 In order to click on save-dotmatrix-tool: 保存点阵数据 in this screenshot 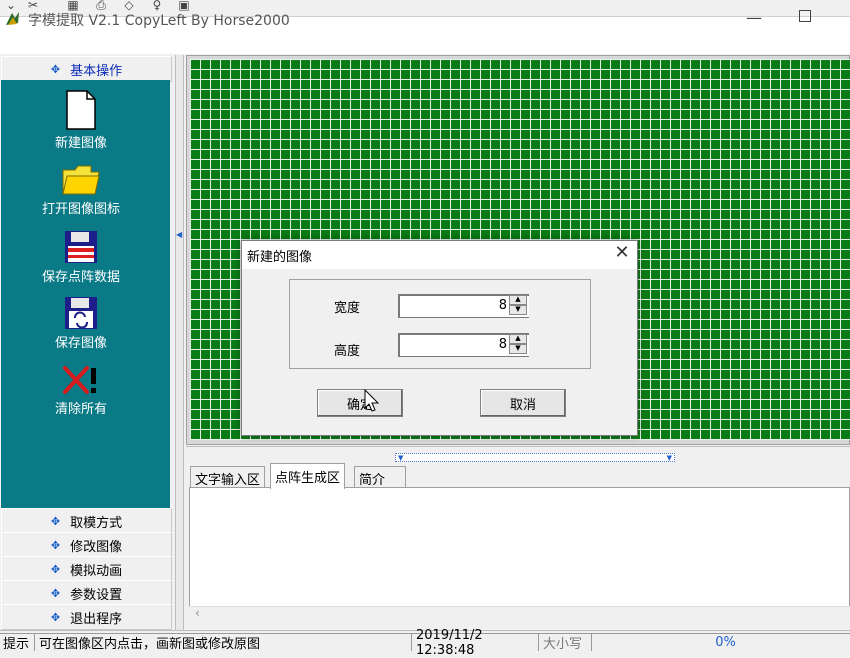, I will do `click(81, 257)`.